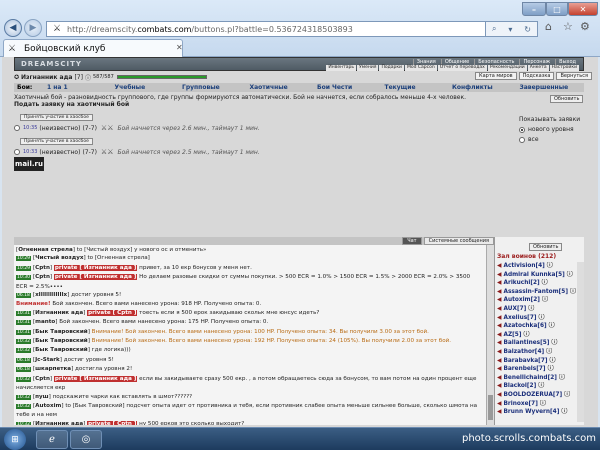 This screenshot has width=600, height=450. I want to click on online-user: ◀ Axelius[7] ⓘ, so click(539, 318).